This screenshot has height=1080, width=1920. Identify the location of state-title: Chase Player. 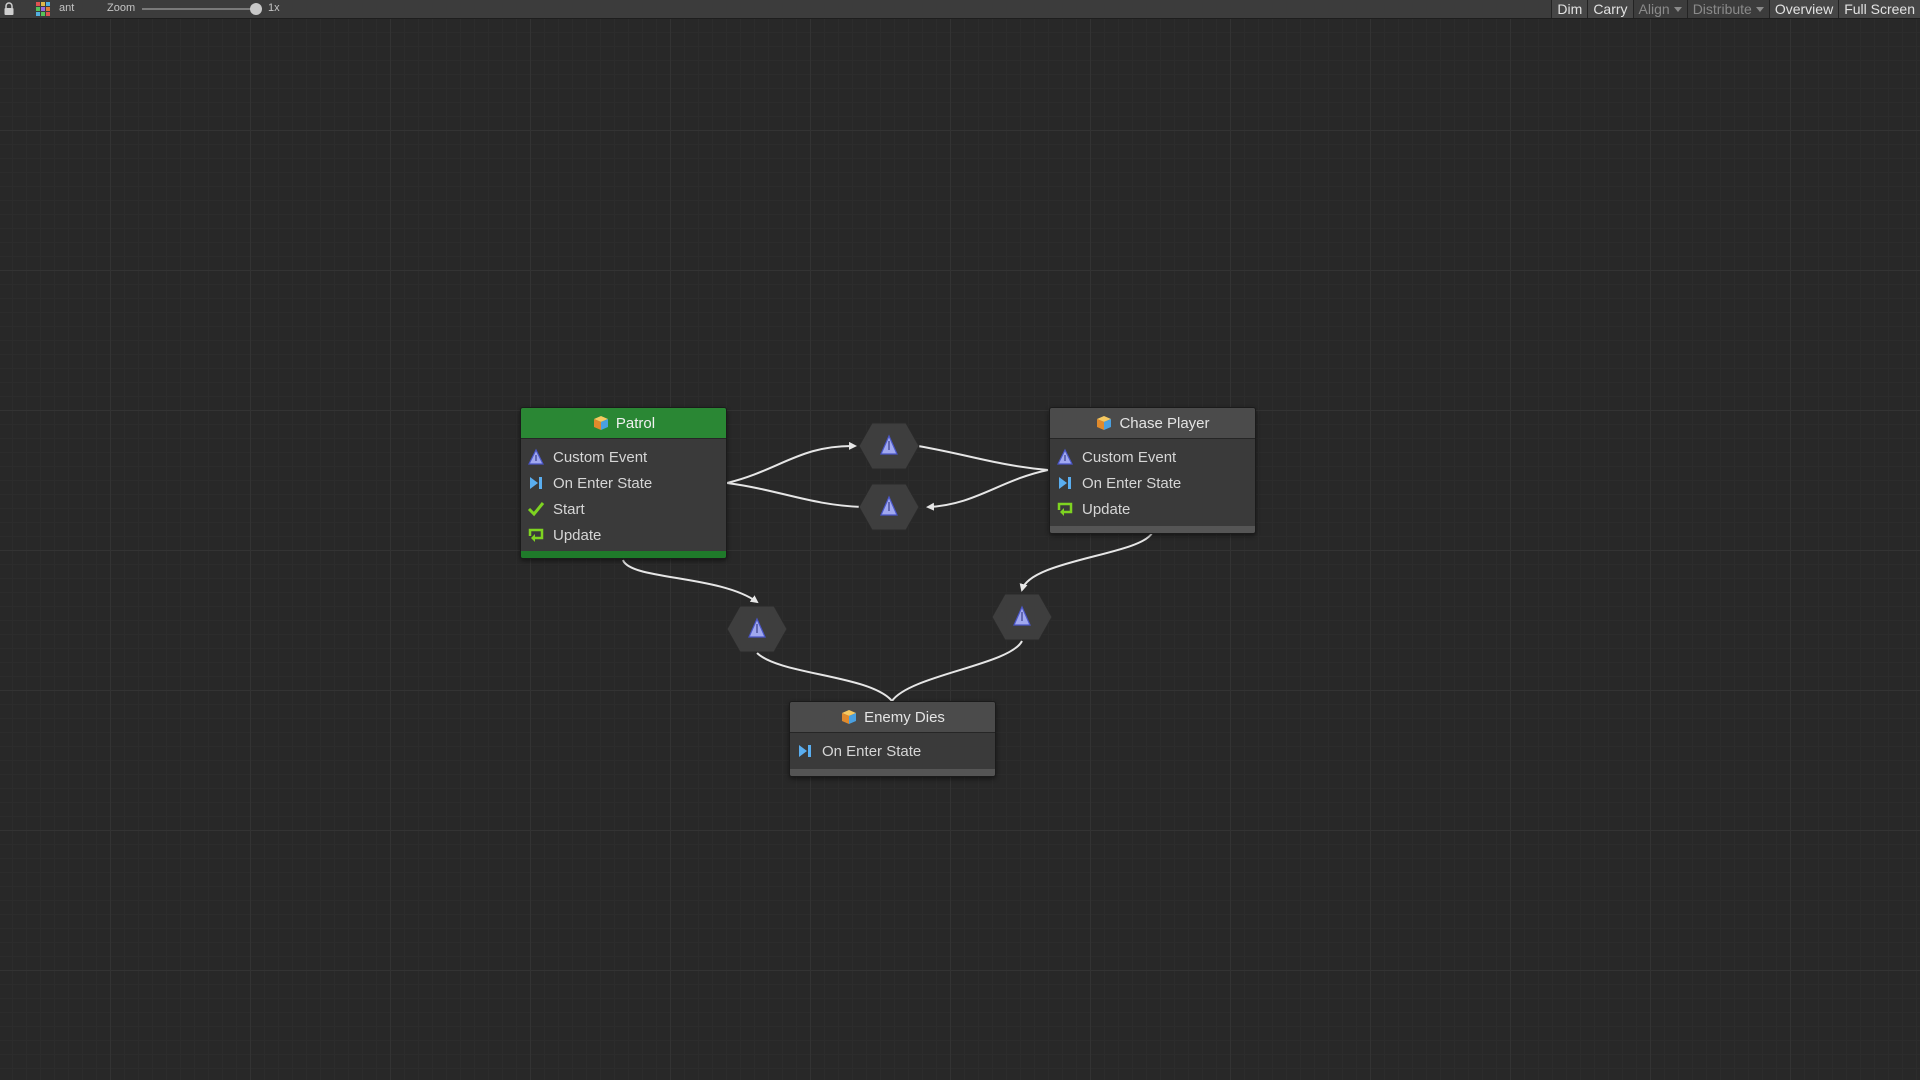
(1164, 423).